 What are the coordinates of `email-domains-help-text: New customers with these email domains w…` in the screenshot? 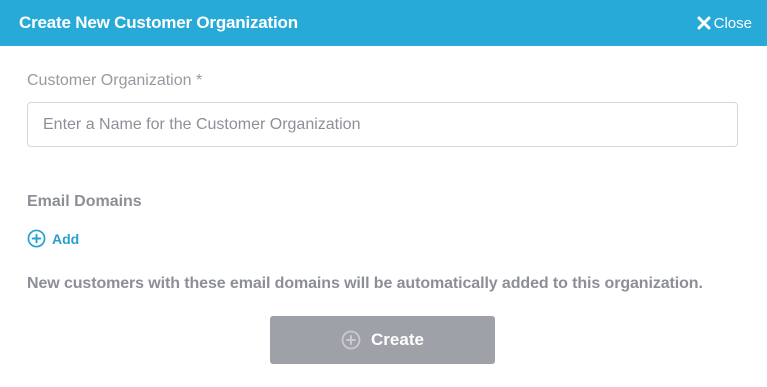 It's located at (365, 283).